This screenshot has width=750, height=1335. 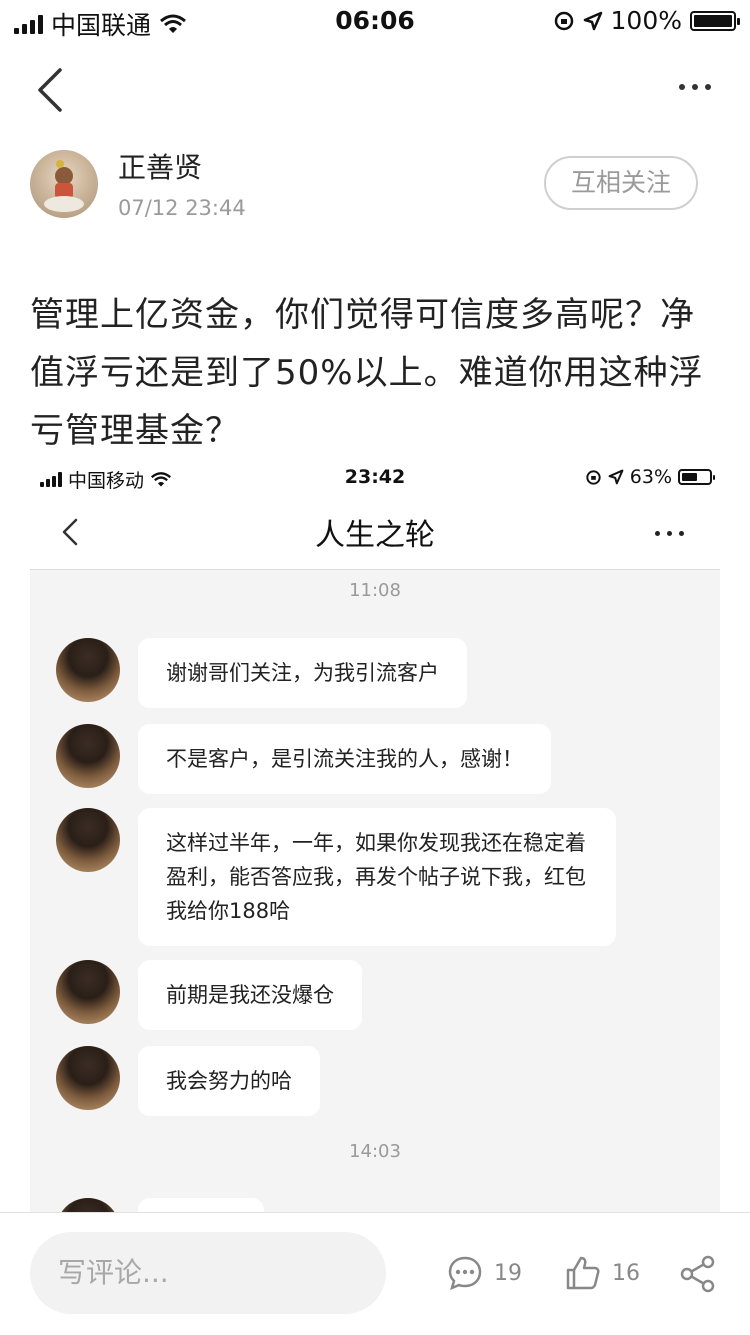 I want to click on like-icon, so click(x=583, y=1273).